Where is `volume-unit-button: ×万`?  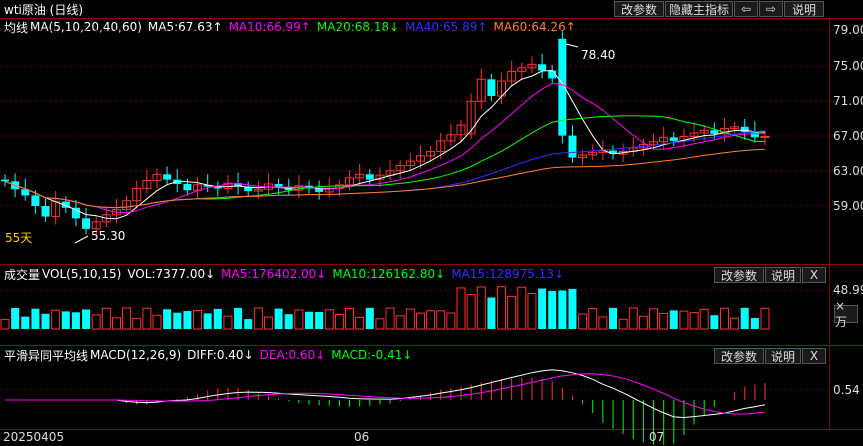 volume-unit-button: ×万 is located at coordinates (846, 314).